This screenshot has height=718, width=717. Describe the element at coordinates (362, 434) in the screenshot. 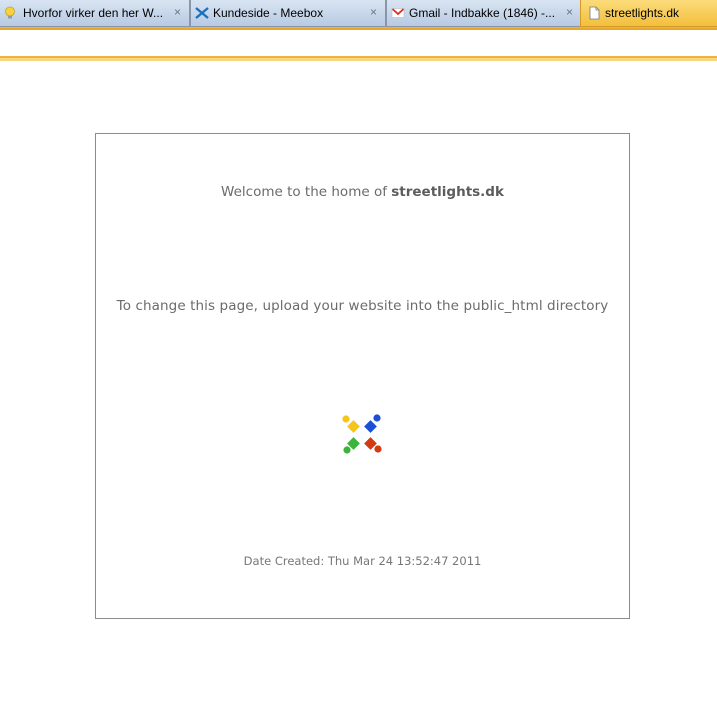

I see `hosting-logo-icon` at that location.